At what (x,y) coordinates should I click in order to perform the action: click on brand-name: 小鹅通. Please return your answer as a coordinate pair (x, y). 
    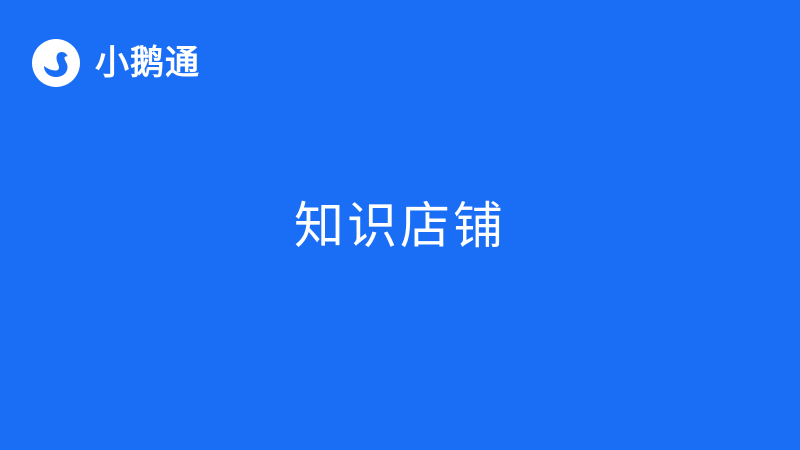
    Looking at the image, I should click on (147, 63).